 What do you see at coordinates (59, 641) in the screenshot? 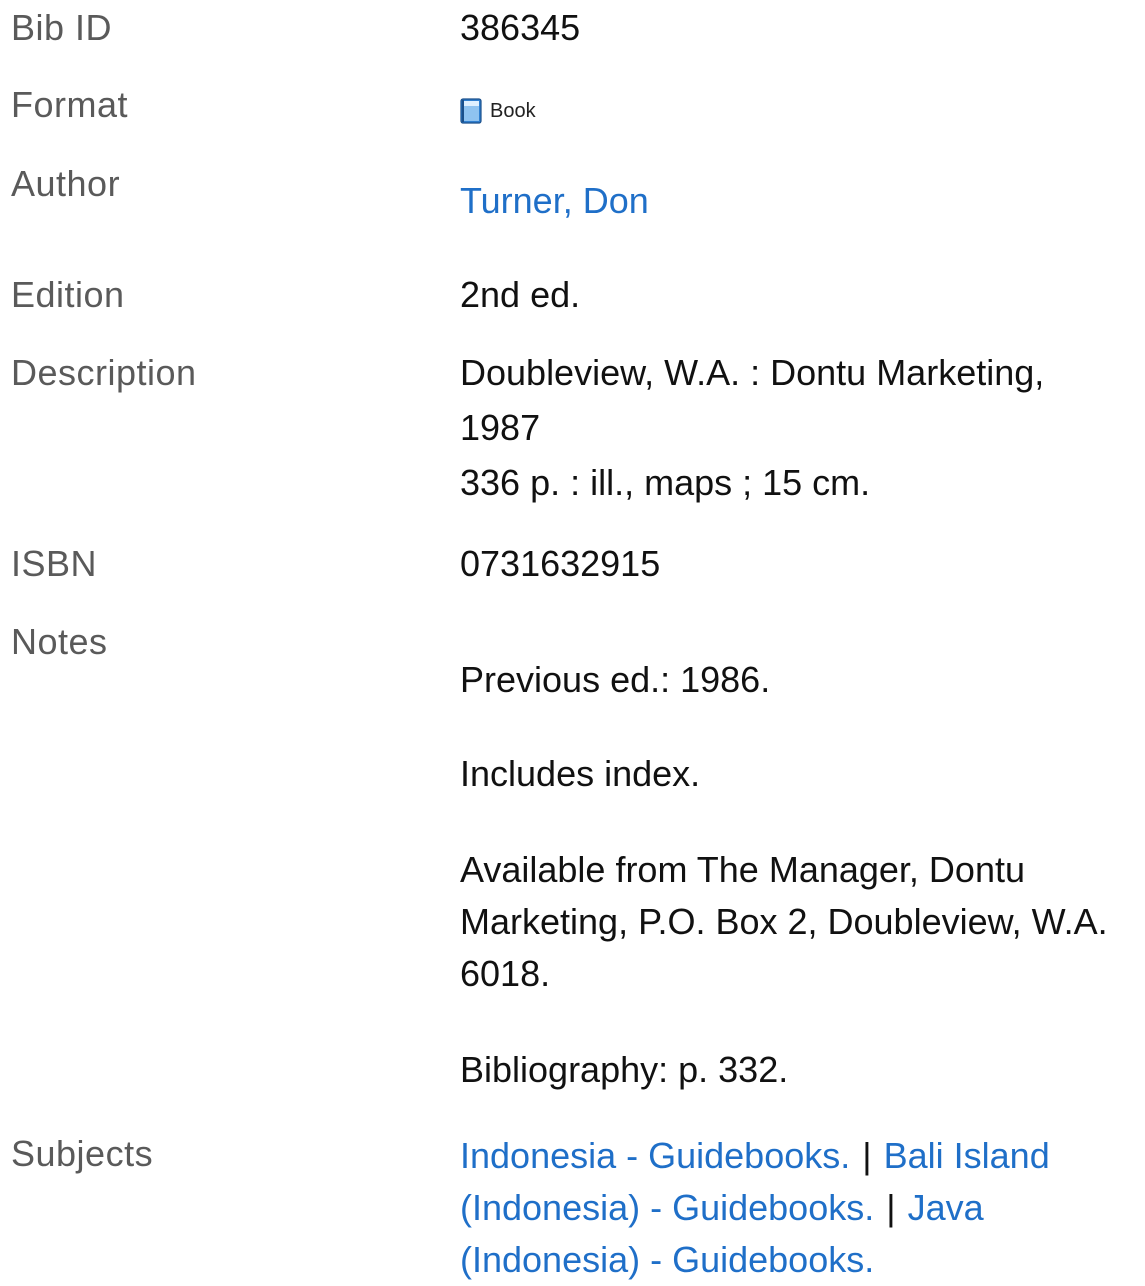
I see `notes-label: Notes` at bounding box center [59, 641].